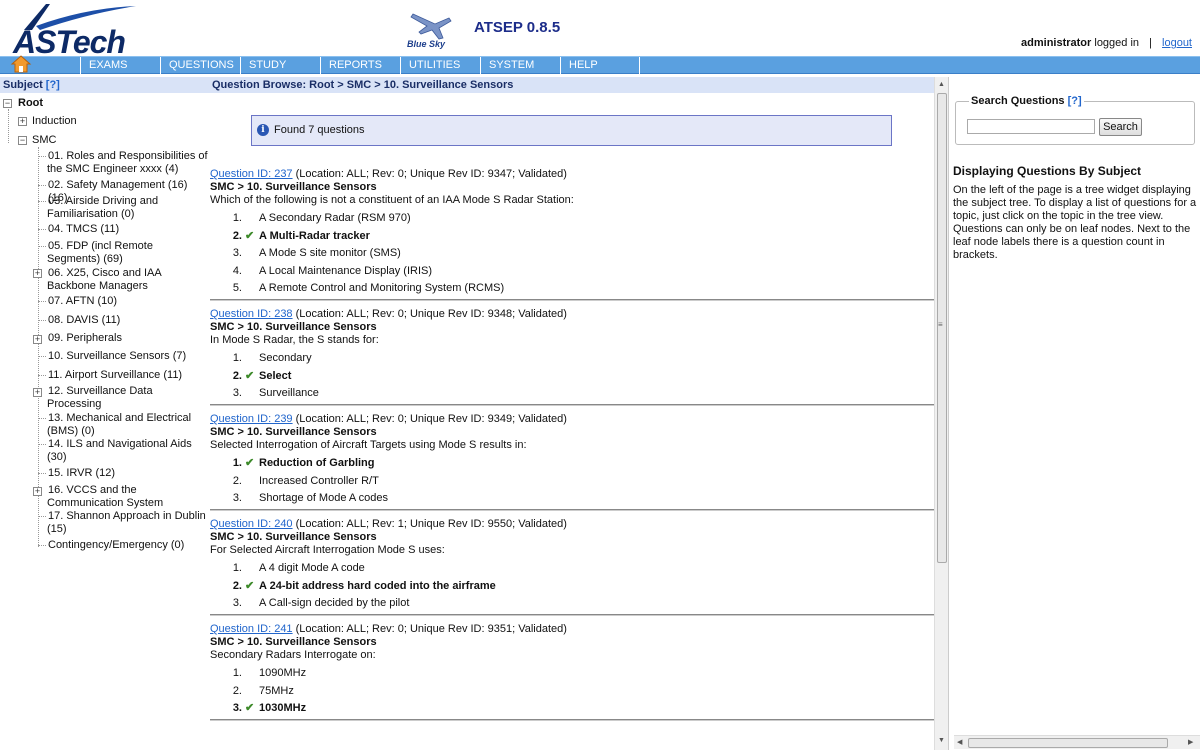 The height and width of the screenshot is (750, 1200). What do you see at coordinates (1018, 101) in the screenshot?
I see `search-legend-text: Search Questions` at bounding box center [1018, 101].